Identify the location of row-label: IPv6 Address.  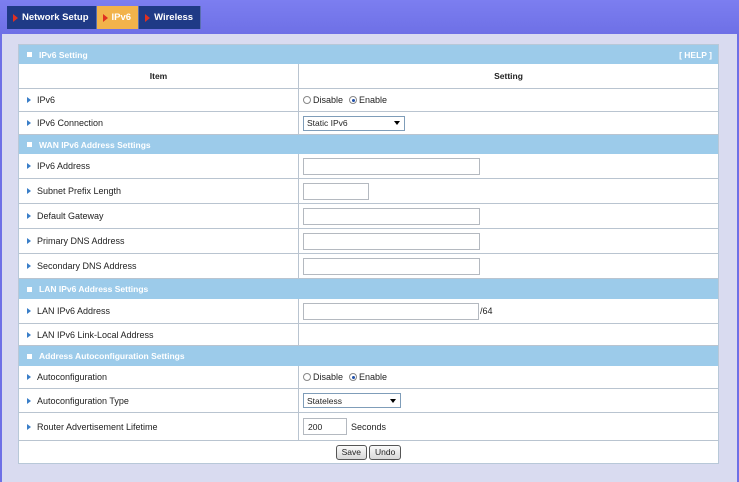
(64, 166).